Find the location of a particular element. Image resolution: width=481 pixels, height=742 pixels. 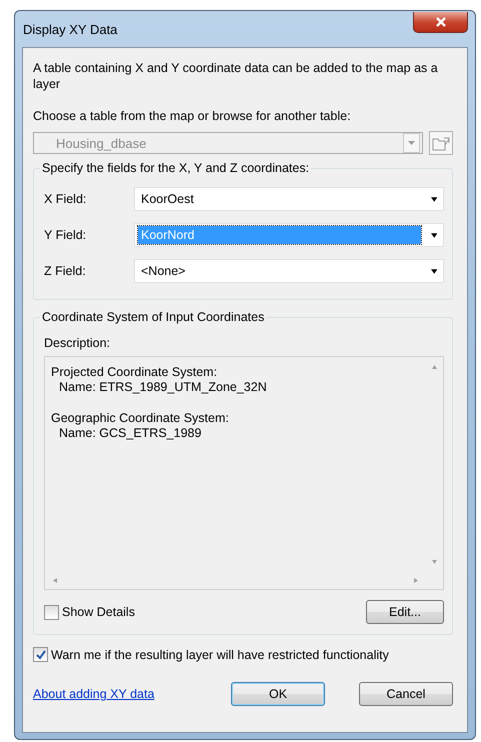

description-label: Description: is located at coordinates (77, 343).